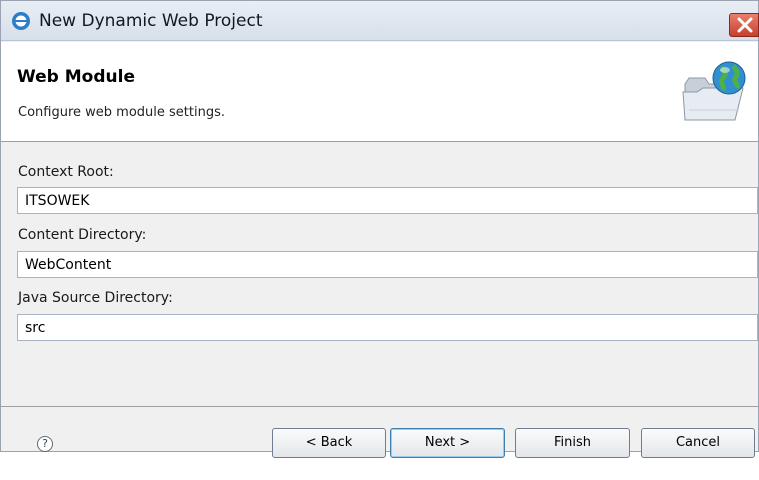 This screenshot has width=759, height=480. I want to click on context-root-label: Context Root:, so click(66, 172).